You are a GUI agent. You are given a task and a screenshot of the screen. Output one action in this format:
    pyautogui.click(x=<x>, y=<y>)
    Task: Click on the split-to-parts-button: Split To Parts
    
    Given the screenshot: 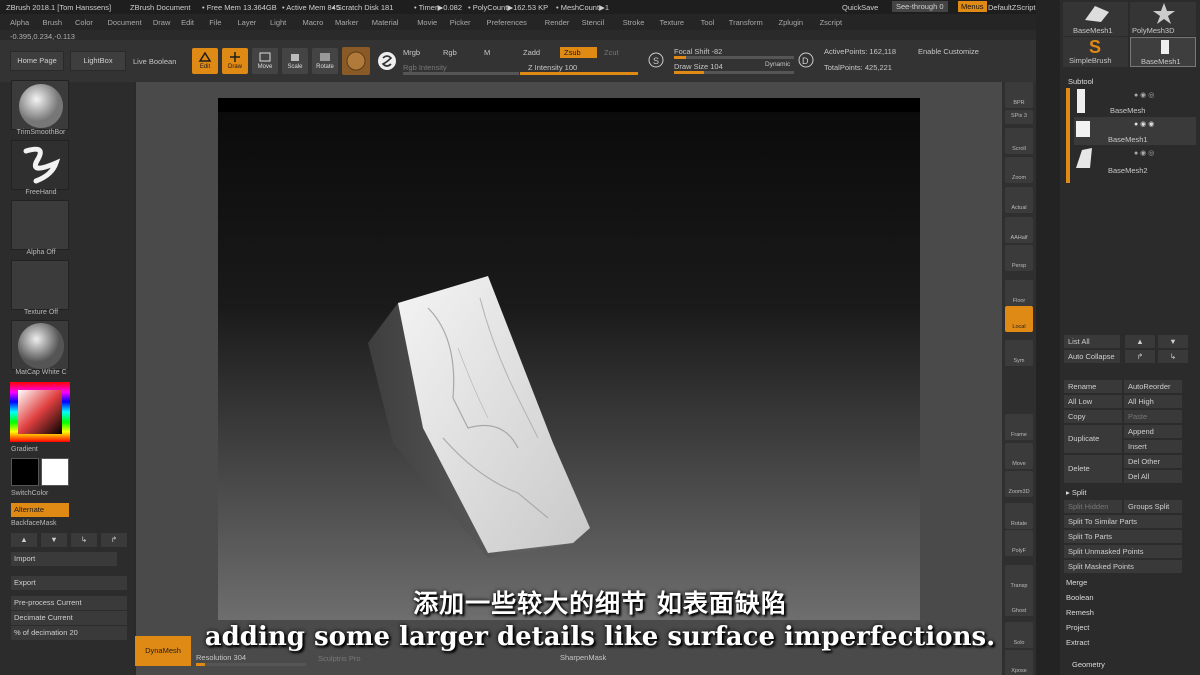 What is the action you would take?
    pyautogui.click(x=1123, y=536)
    